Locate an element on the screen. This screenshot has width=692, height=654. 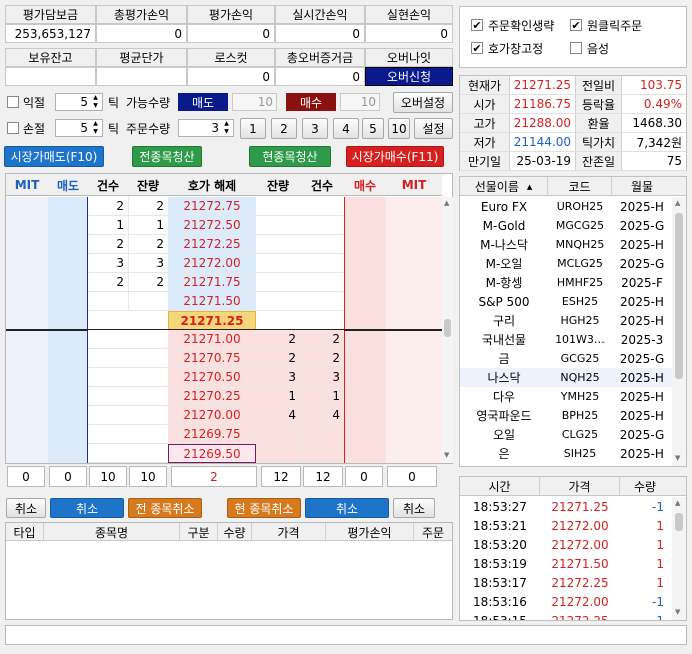
orderbook-scrollbar: ▲ ▼ is located at coordinates (447, 330).